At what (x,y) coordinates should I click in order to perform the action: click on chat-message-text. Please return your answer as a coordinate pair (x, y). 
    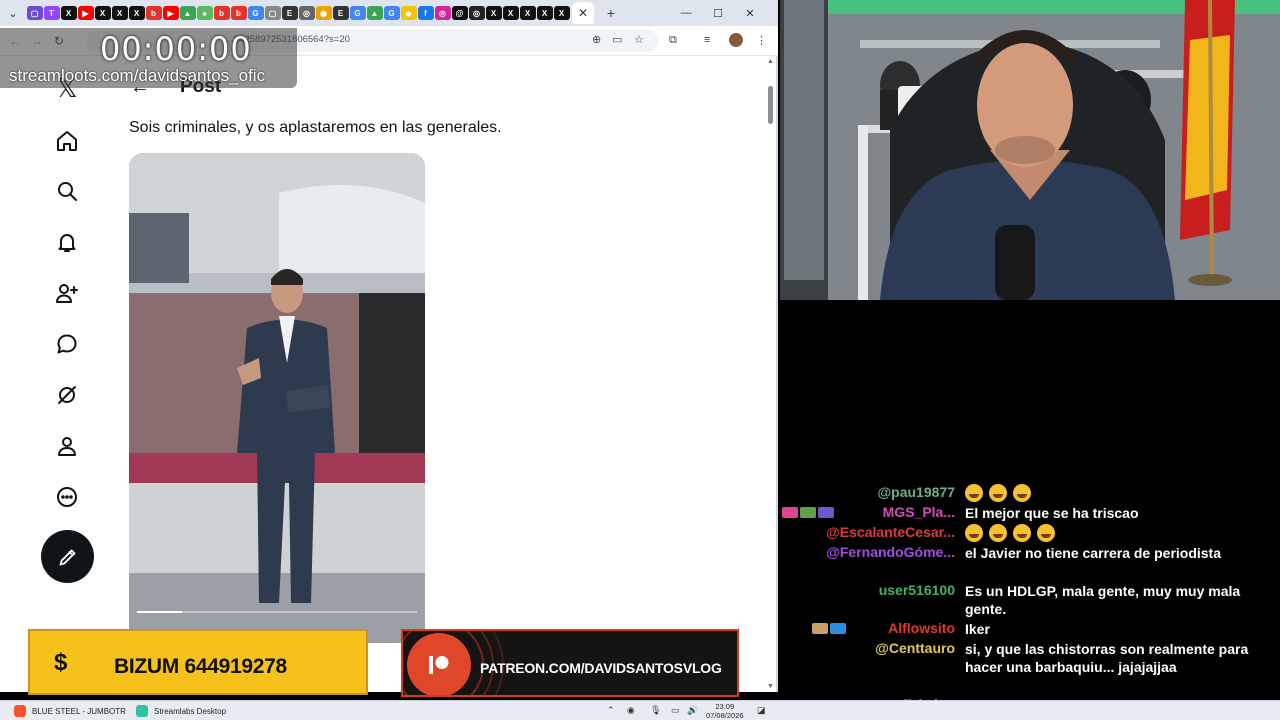
    Looking at the image, I should click on (1115, 533).